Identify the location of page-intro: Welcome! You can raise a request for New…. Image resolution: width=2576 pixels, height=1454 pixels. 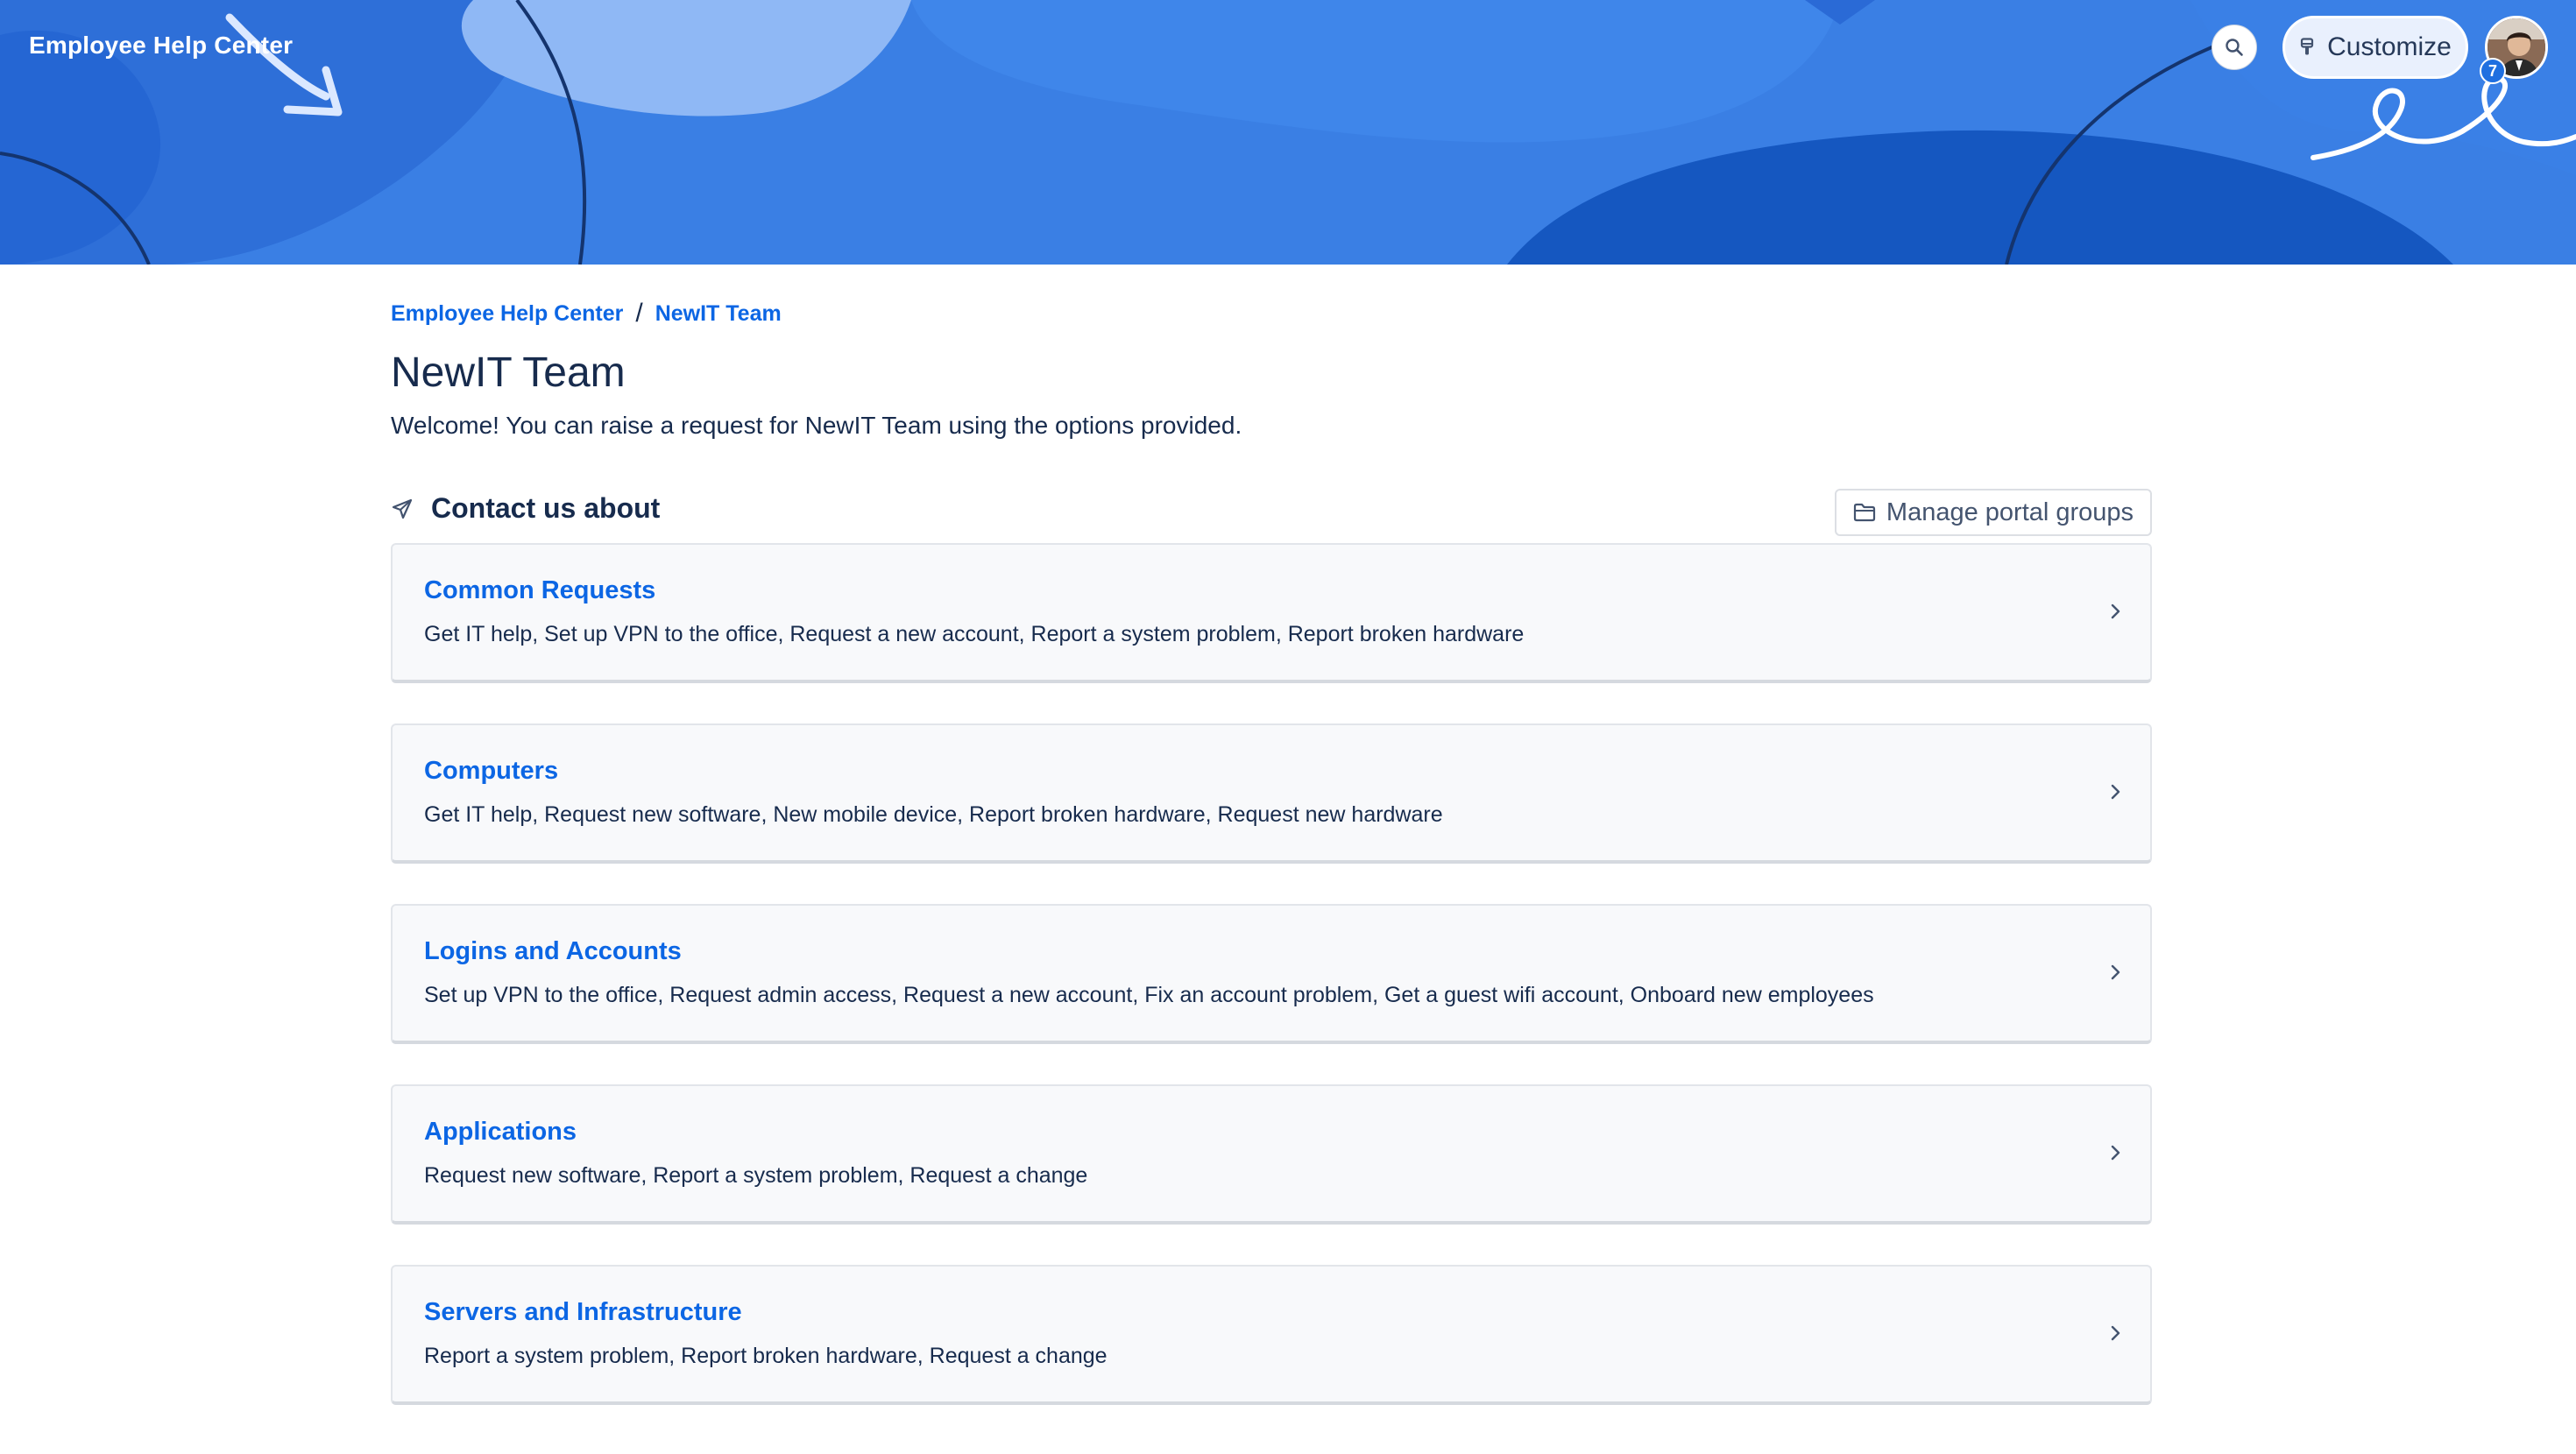
(816, 425).